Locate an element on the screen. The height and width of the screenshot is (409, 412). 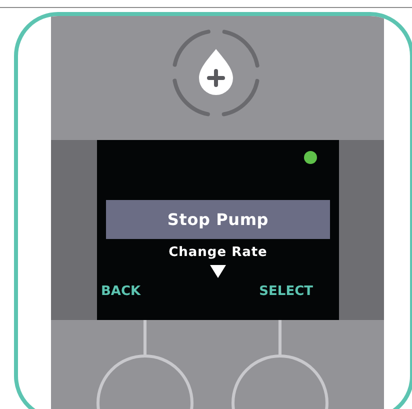
softkey-label: BACK is located at coordinates (121, 291).